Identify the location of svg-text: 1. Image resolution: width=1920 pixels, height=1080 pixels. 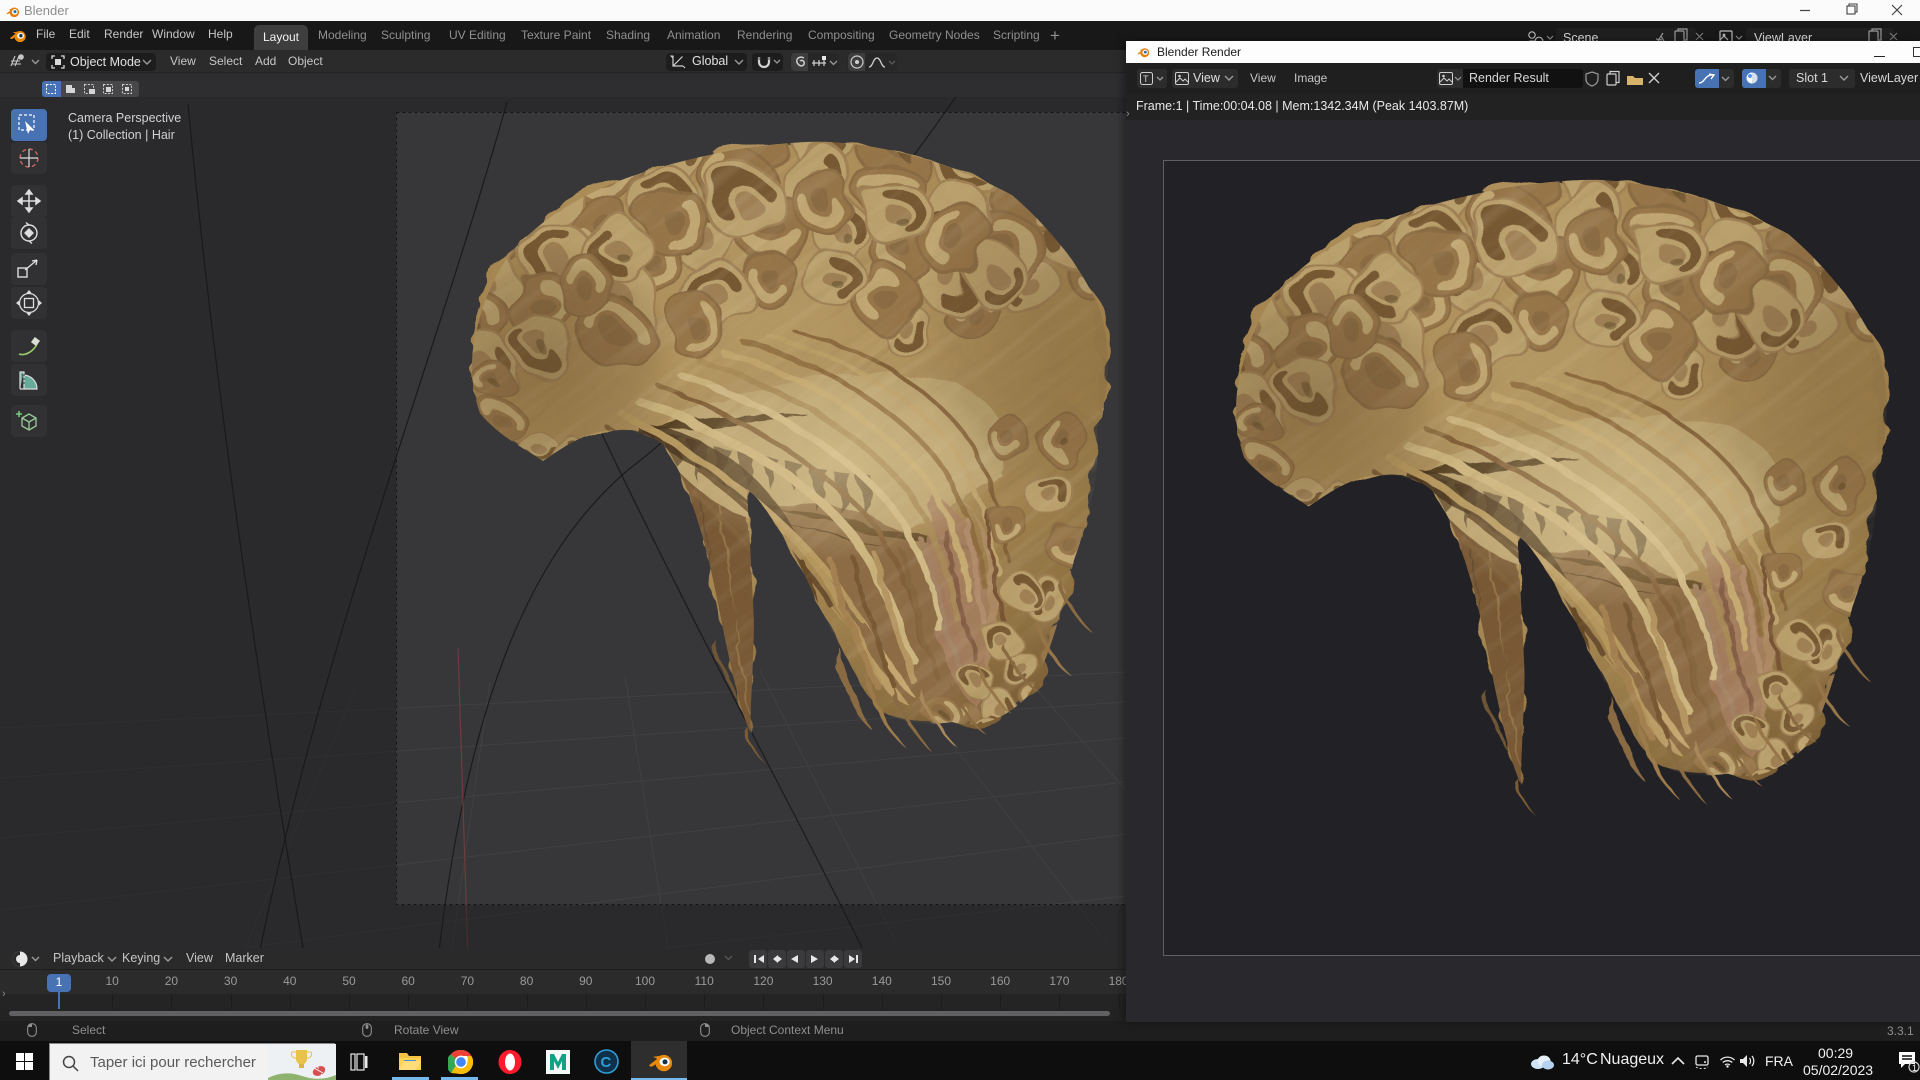
(1914, 1068).